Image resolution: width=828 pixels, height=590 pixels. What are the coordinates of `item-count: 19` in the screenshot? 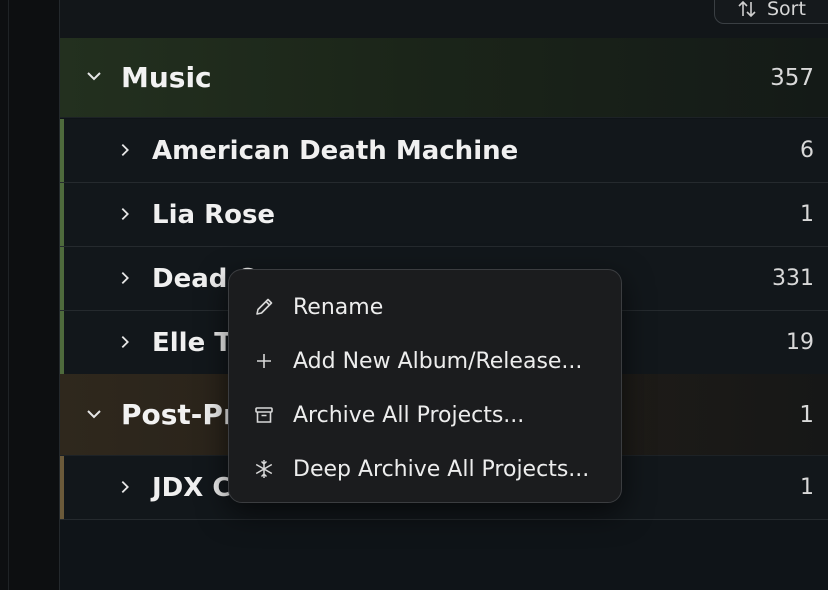 It's located at (800, 342).